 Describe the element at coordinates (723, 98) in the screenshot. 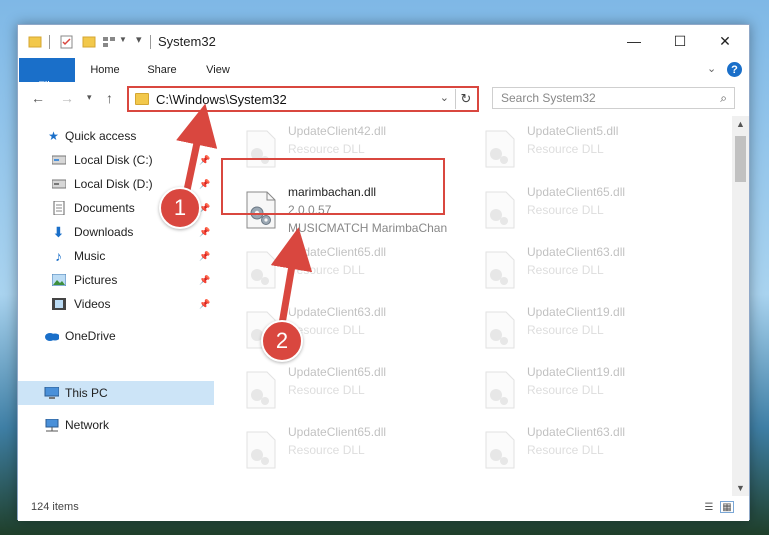

I see `search-icon: ⌕` at that location.